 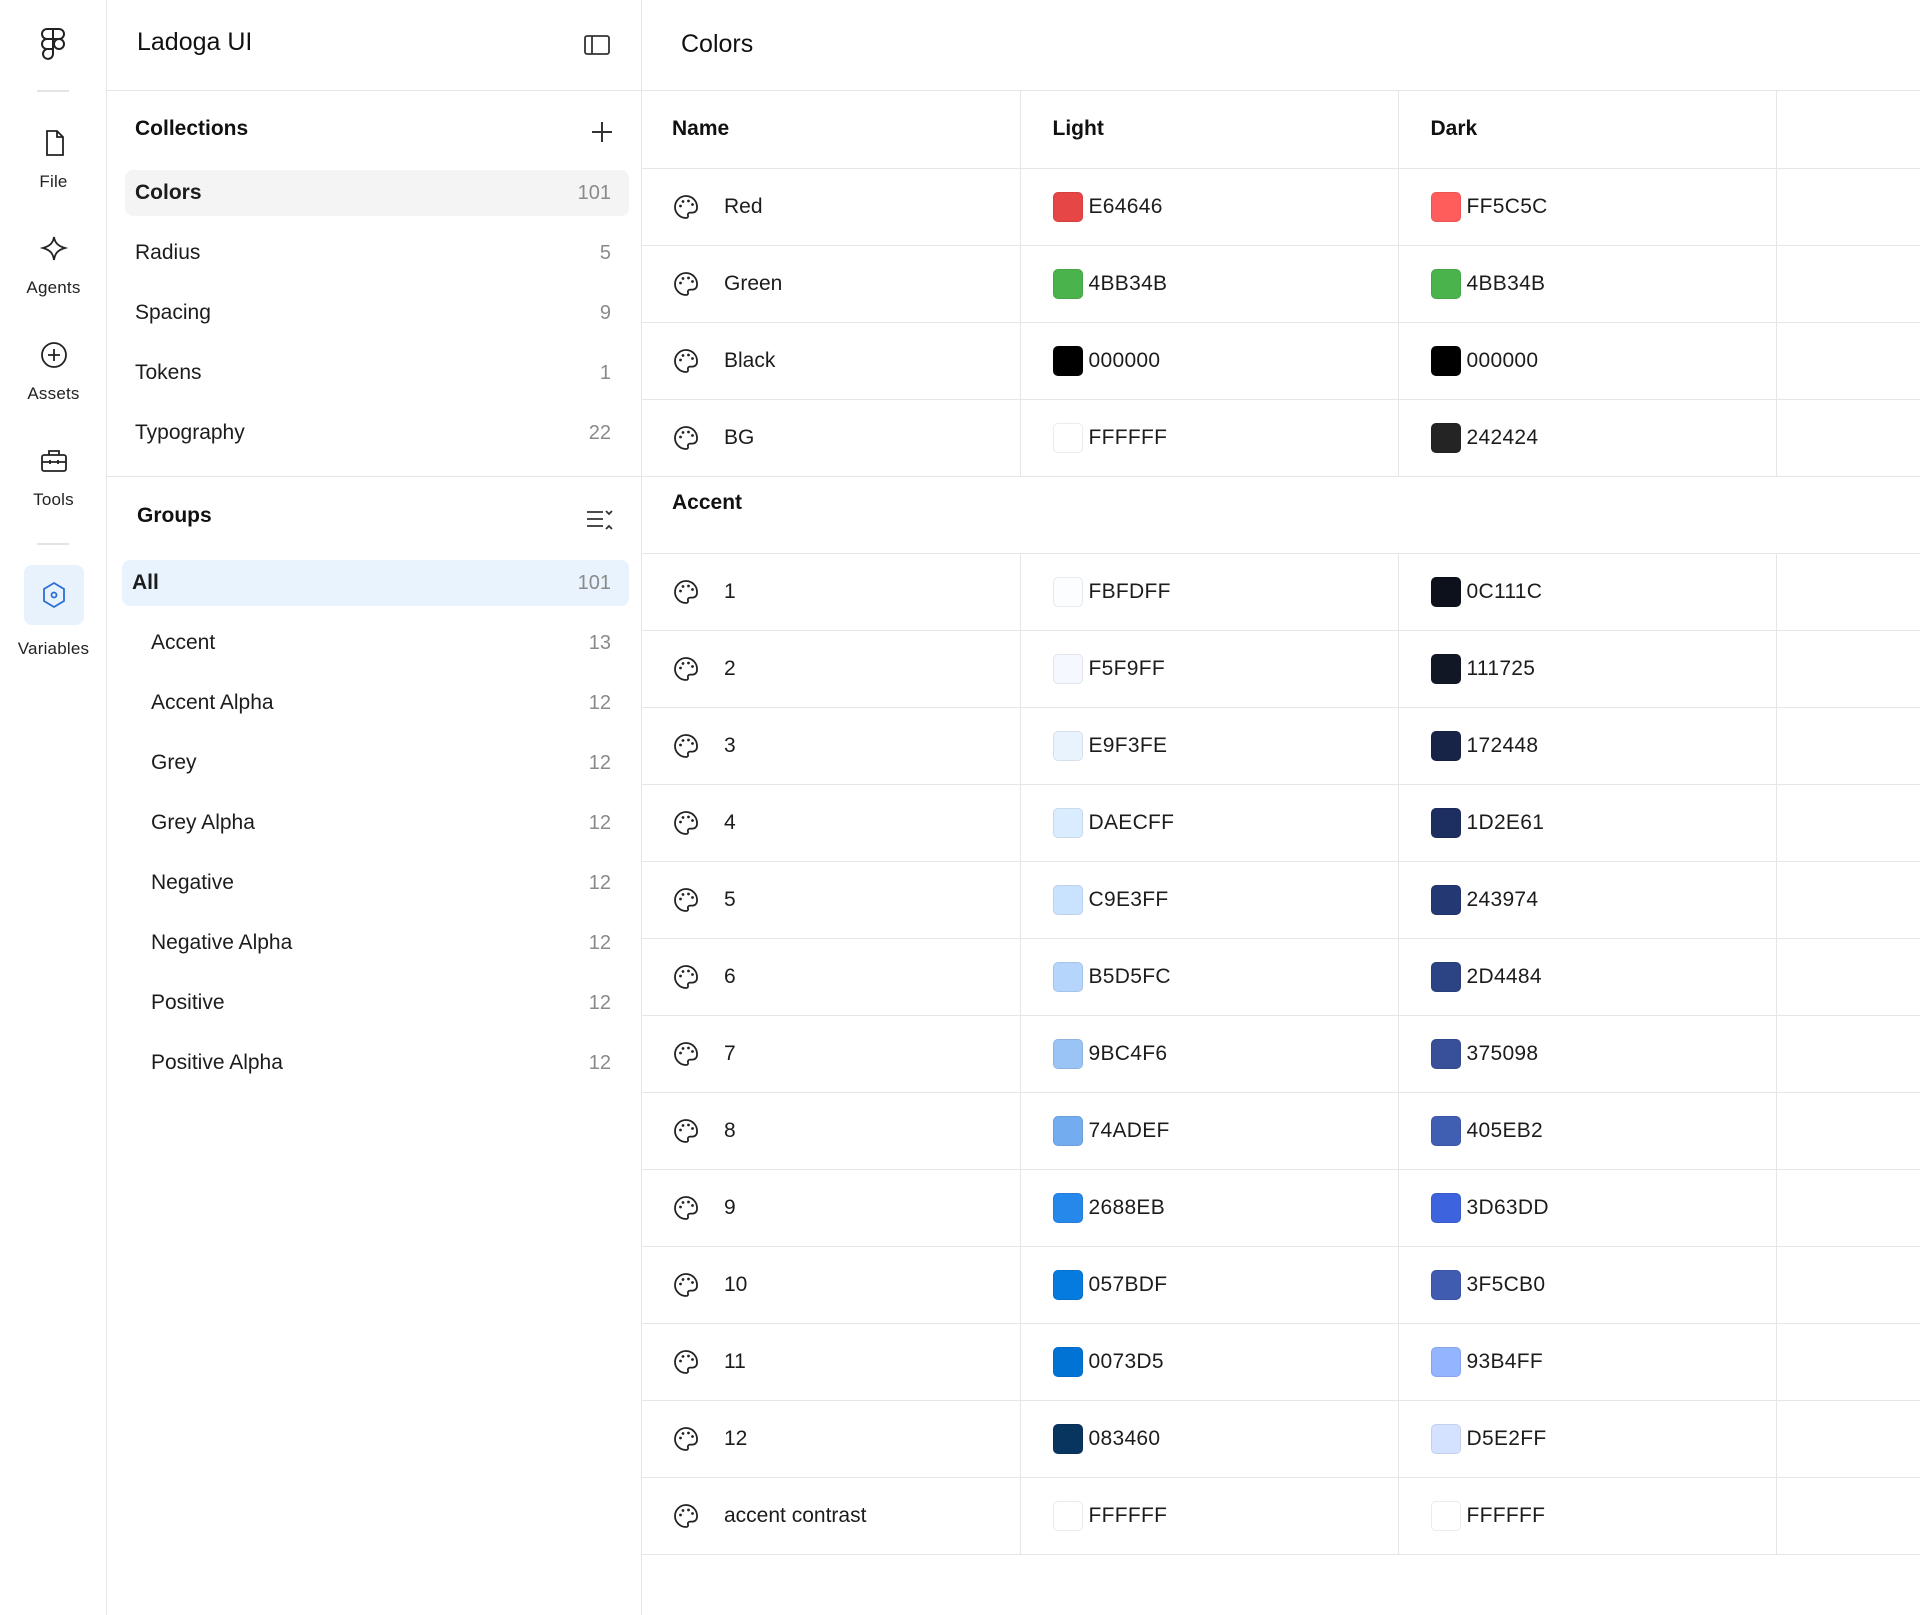 What do you see at coordinates (1587, 900) in the screenshot?
I see `dark-value-cell: 243974` at bounding box center [1587, 900].